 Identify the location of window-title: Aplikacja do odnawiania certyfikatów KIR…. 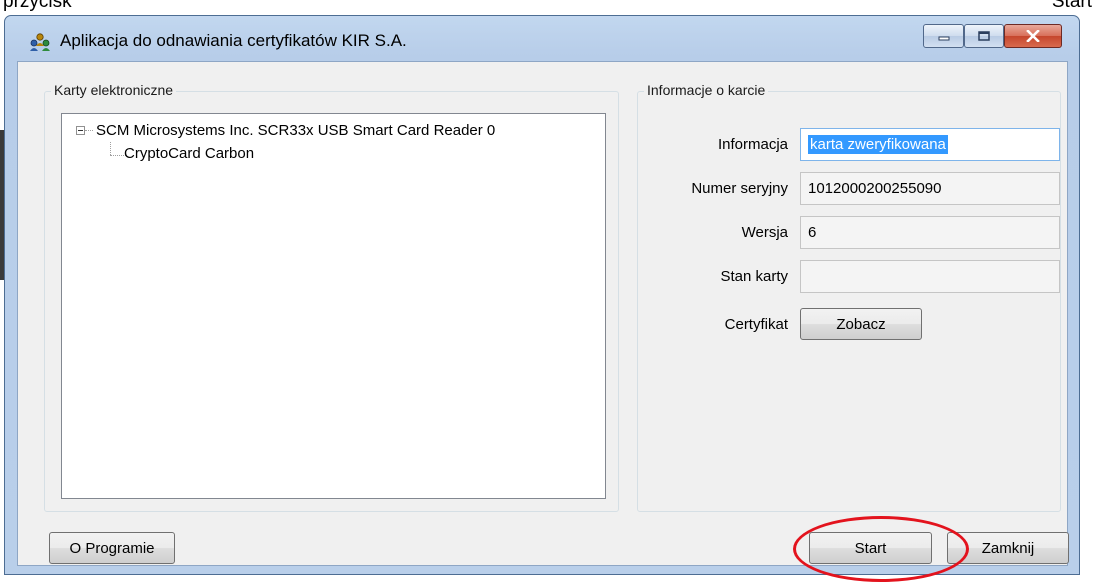
(233, 40).